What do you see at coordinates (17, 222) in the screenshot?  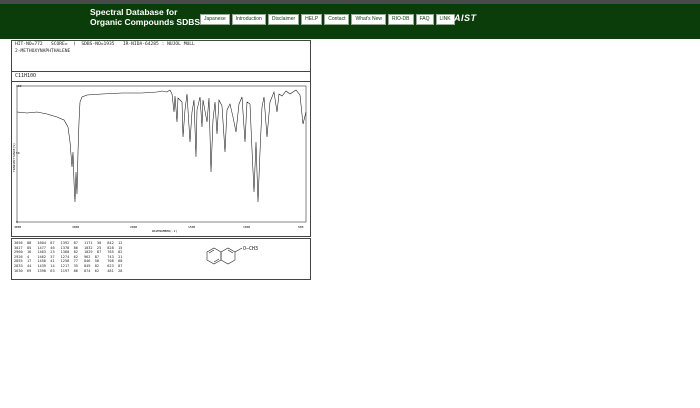 I see `y-tick-0: 0` at bounding box center [17, 222].